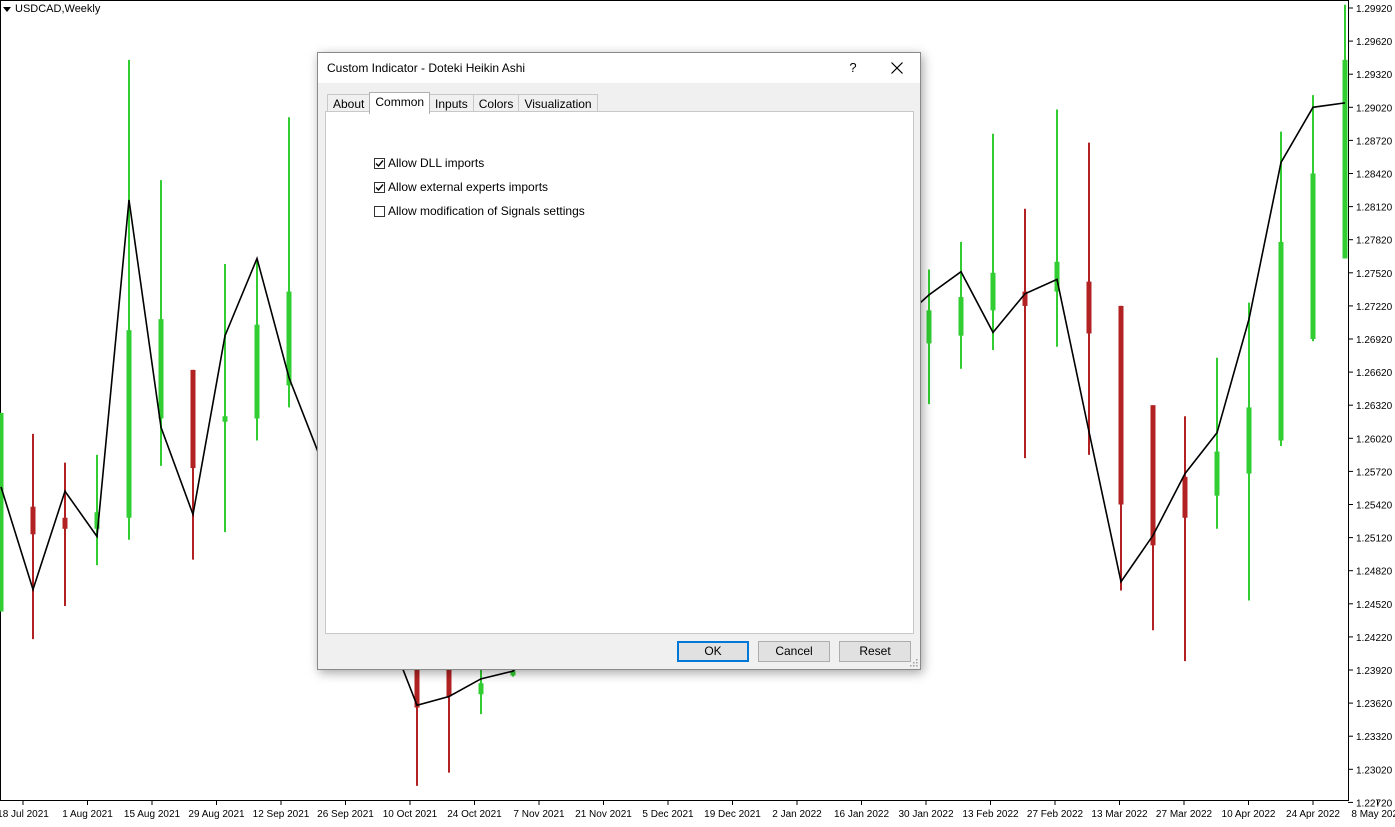  Describe the element at coordinates (410, 814) in the screenshot. I see `time-tick-label: 10 Oct 2021` at that location.